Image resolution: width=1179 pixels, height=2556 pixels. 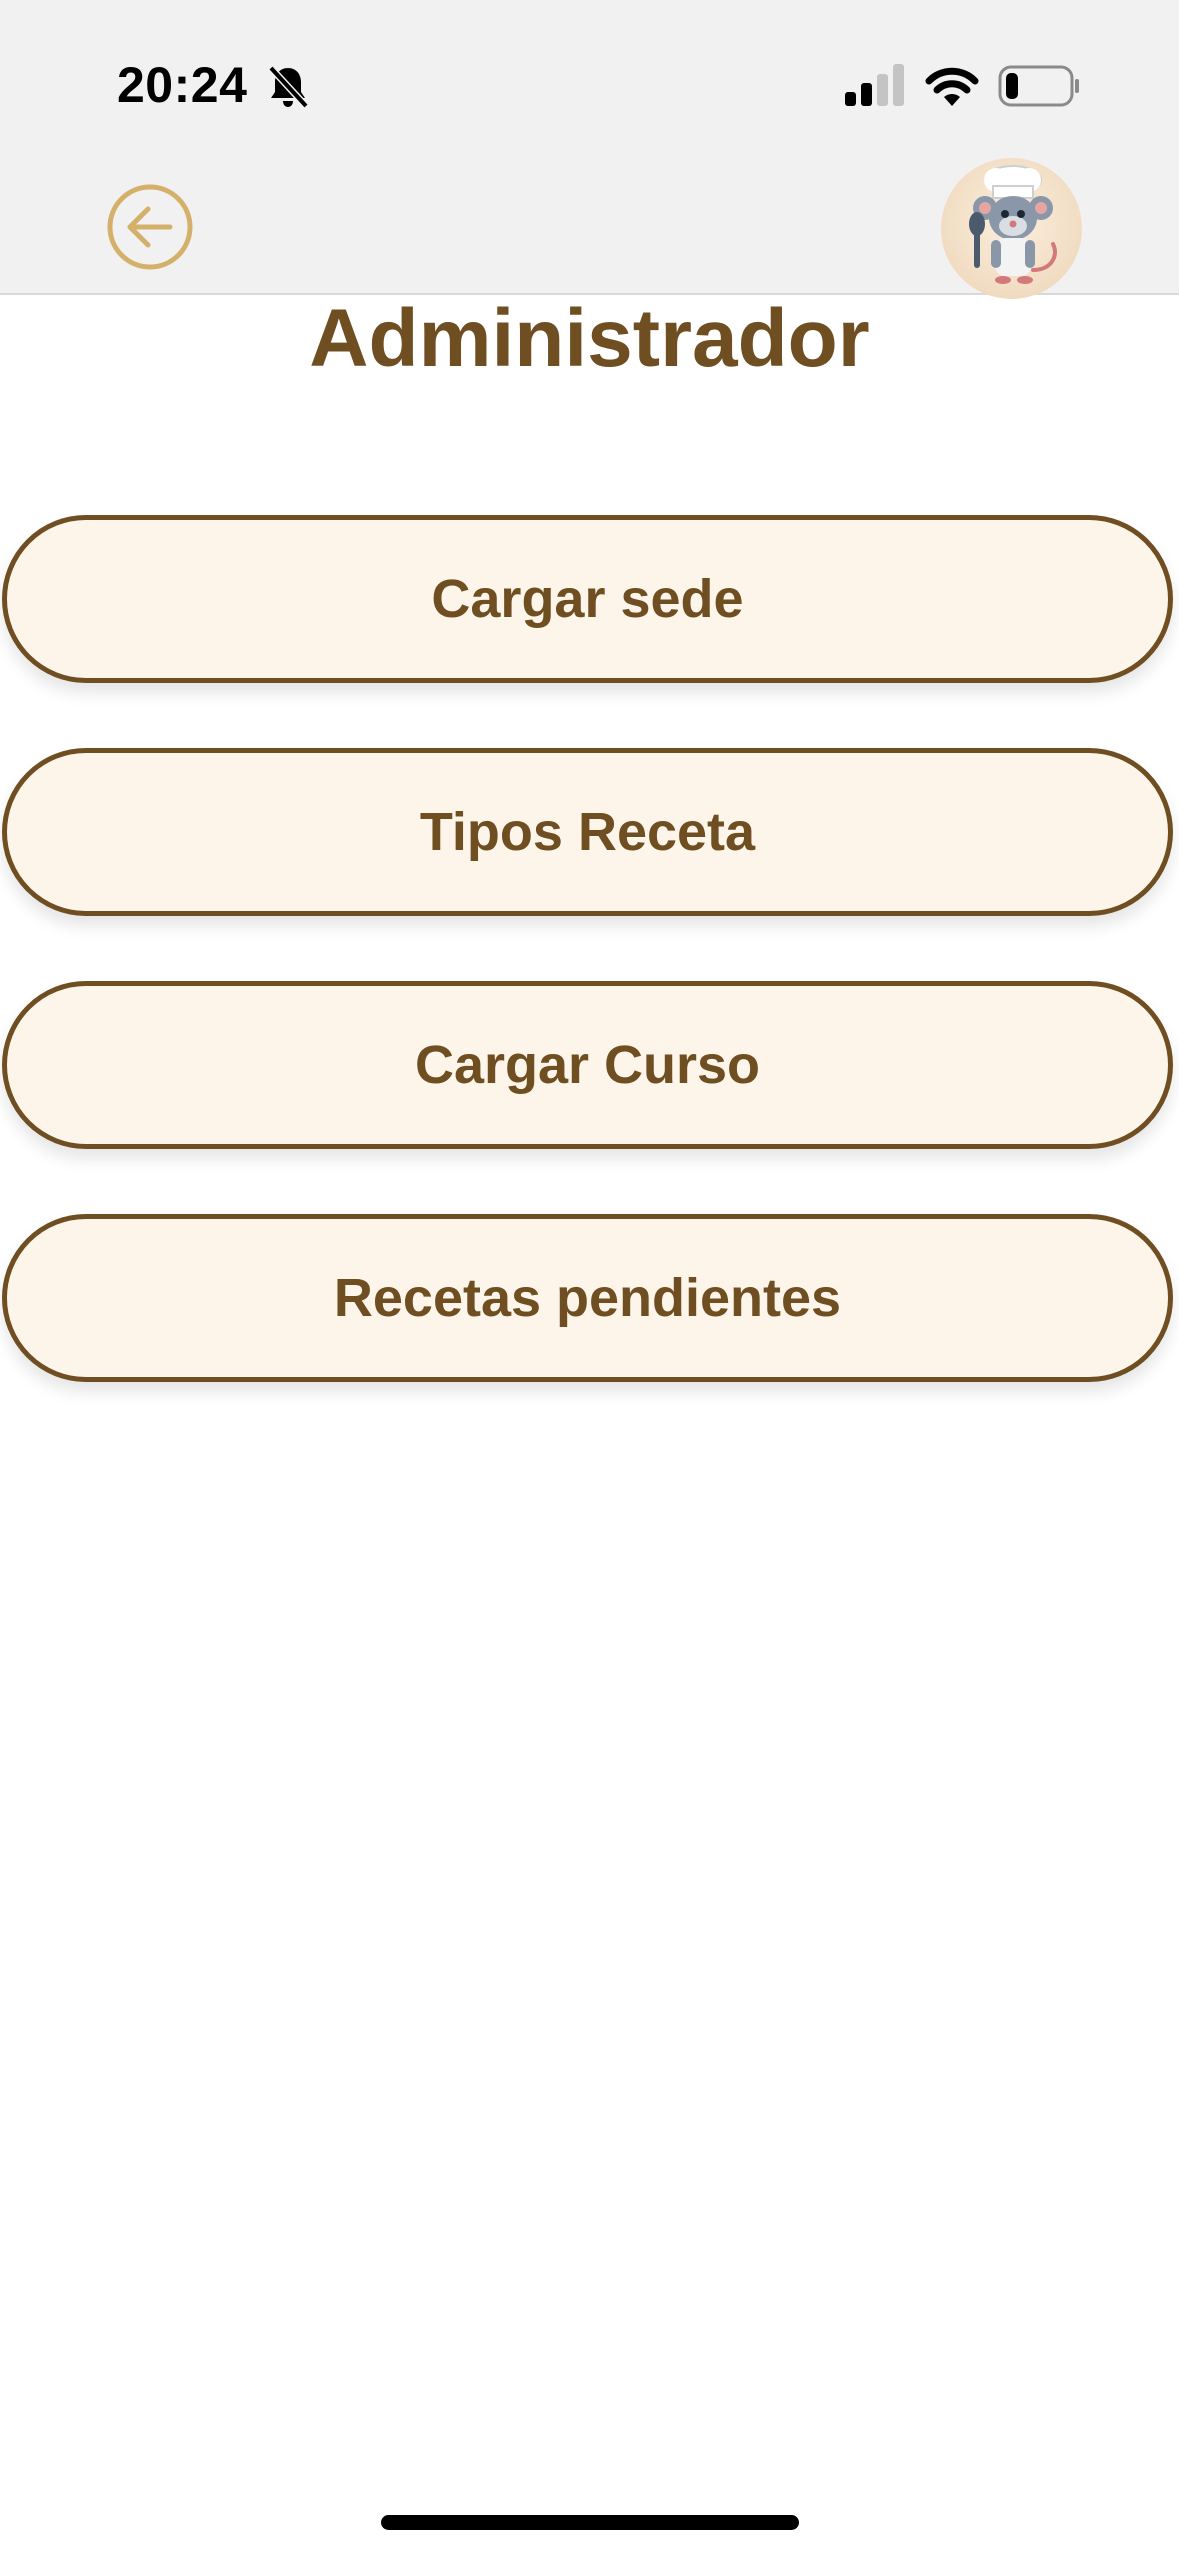 I want to click on status-time: 20:24, so click(x=182, y=85).